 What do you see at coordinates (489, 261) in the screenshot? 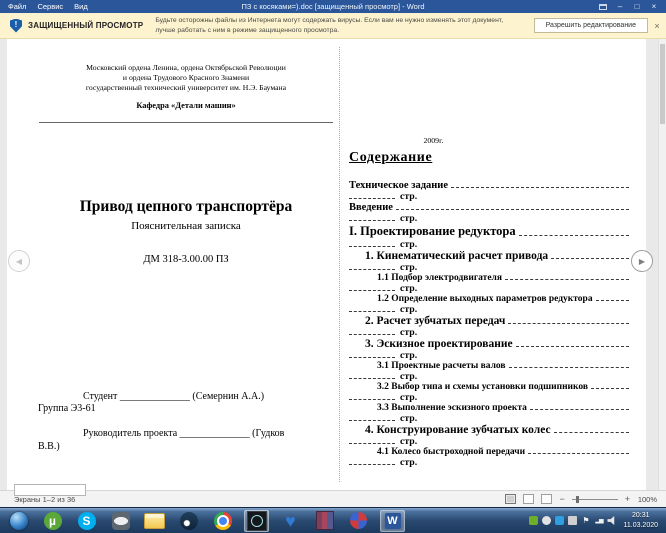
I see `toc-entry: 1. Кинематический расчет привода стр.` at bounding box center [489, 261].